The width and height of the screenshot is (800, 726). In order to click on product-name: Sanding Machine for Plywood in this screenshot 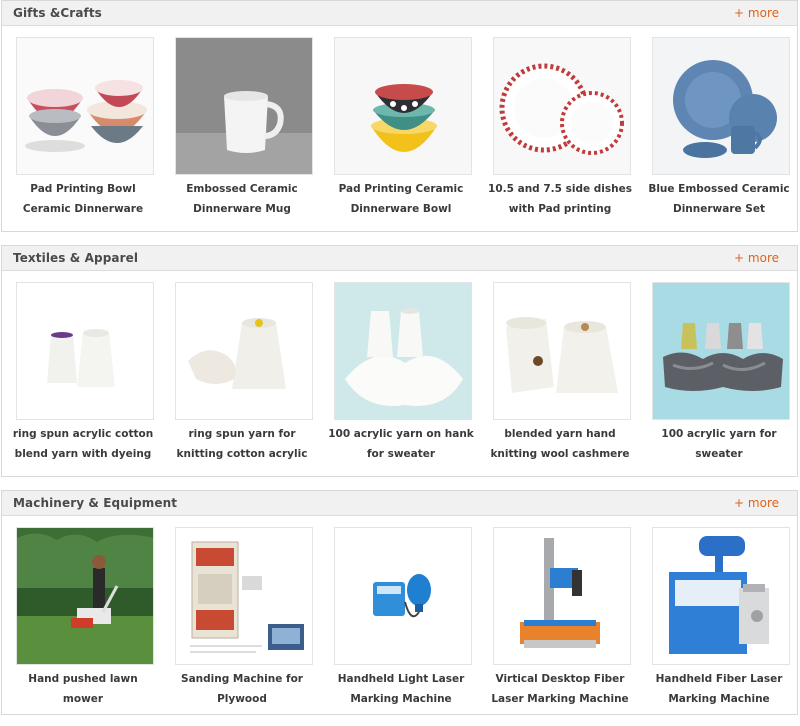, I will do `click(242, 689)`.